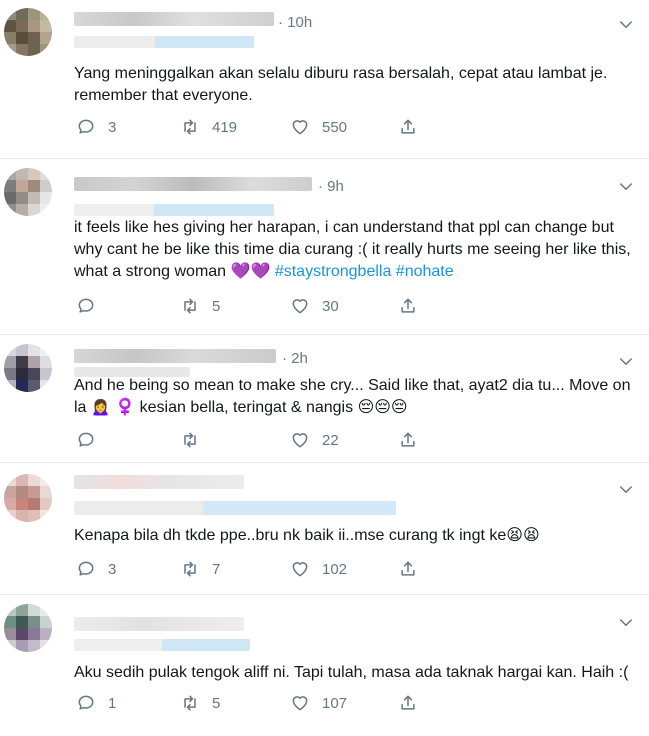  What do you see at coordinates (333, 271) in the screenshot?
I see `hashtag-link: #staystrongbella` at bounding box center [333, 271].